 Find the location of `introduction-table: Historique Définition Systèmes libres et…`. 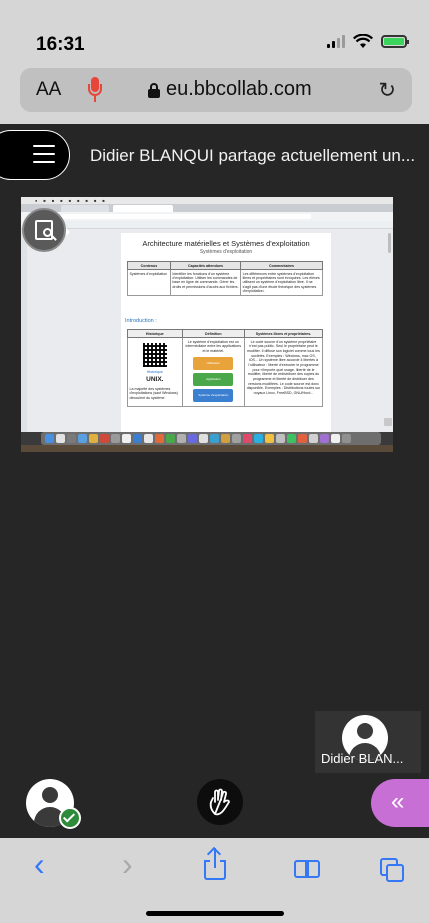

introduction-table: Historique Définition Systèmes libres et… is located at coordinates (225, 368).